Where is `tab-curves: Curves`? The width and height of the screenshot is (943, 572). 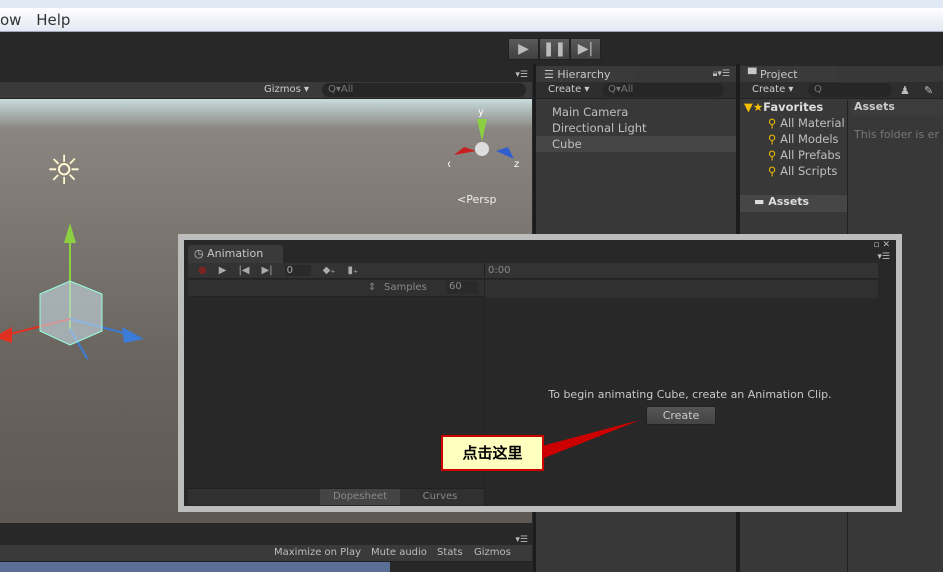
tab-curves: Curves is located at coordinates (440, 497).